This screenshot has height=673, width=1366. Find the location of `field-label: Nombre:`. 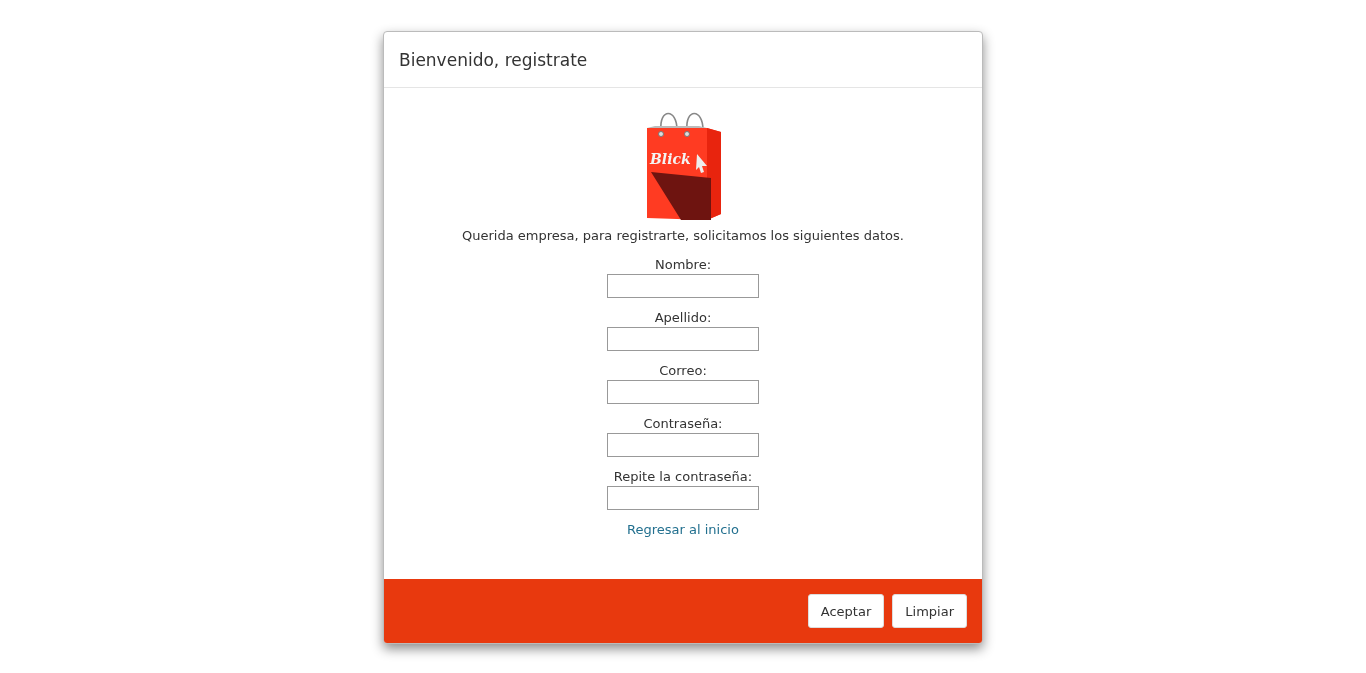

field-label: Nombre: is located at coordinates (683, 264).